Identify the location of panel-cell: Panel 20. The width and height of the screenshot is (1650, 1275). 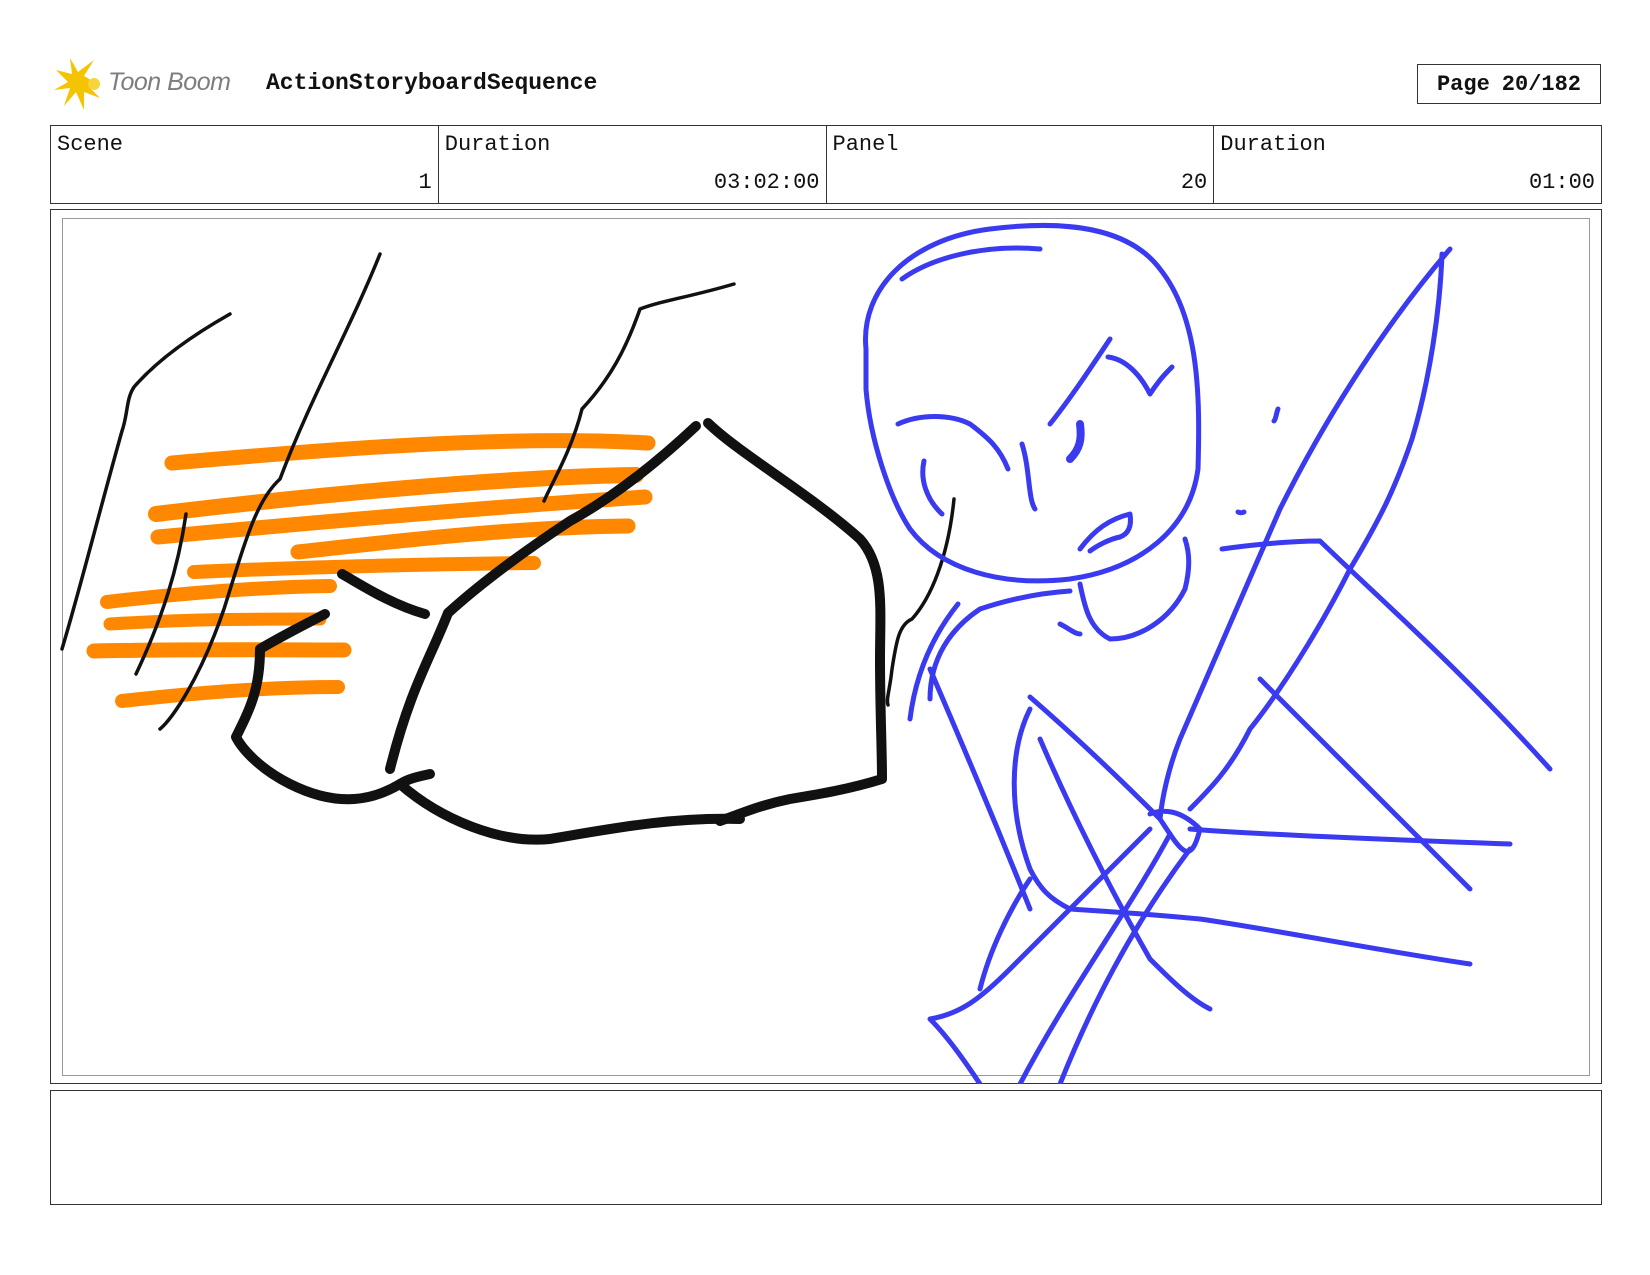
(1021, 164).